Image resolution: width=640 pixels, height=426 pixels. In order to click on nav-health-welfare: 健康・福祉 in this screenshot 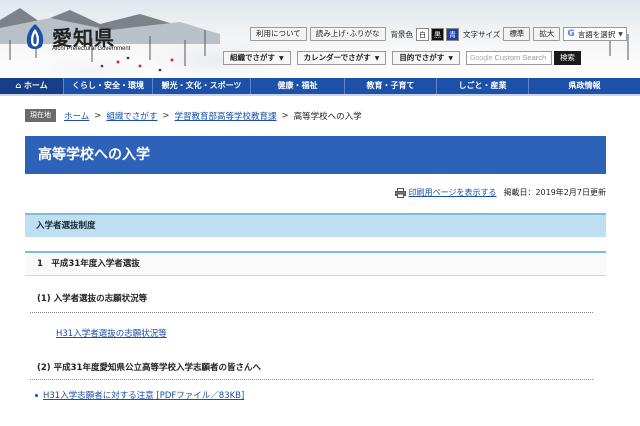, I will do `click(298, 86)`.